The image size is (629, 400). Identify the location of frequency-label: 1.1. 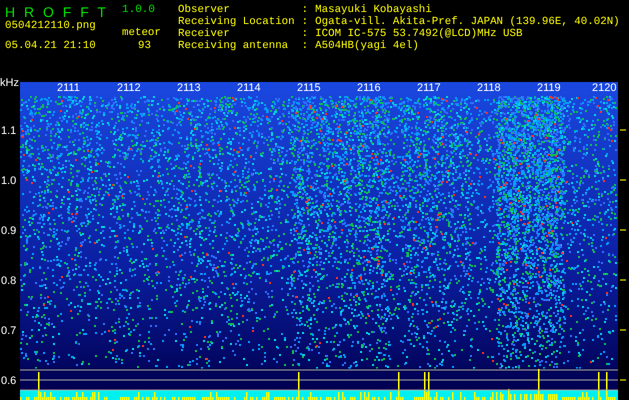
(8, 131).